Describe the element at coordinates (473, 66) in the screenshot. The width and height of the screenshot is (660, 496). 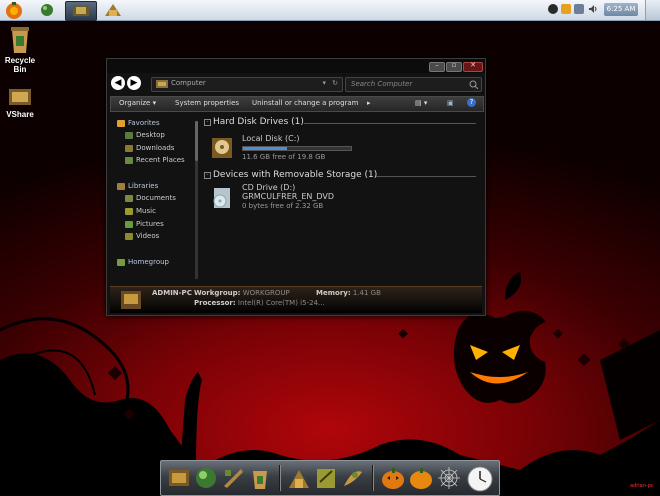
I see `close-button: ✕` at that location.